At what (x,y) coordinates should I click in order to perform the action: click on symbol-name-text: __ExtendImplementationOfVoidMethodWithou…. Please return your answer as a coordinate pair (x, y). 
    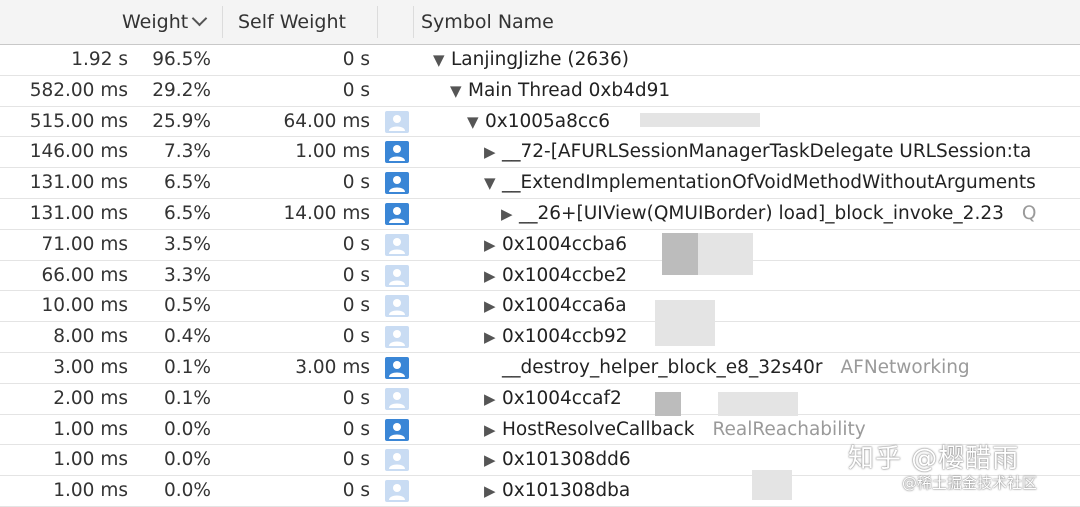
    Looking at the image, I should click on (769, 183).